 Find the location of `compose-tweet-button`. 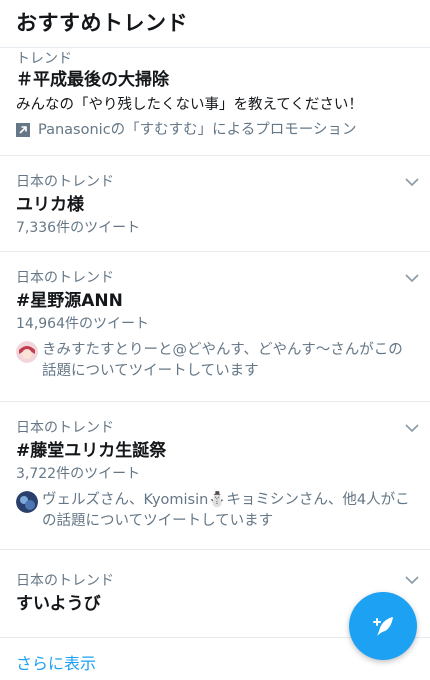

compose-tweet-button is located at coordinates (383, 626).